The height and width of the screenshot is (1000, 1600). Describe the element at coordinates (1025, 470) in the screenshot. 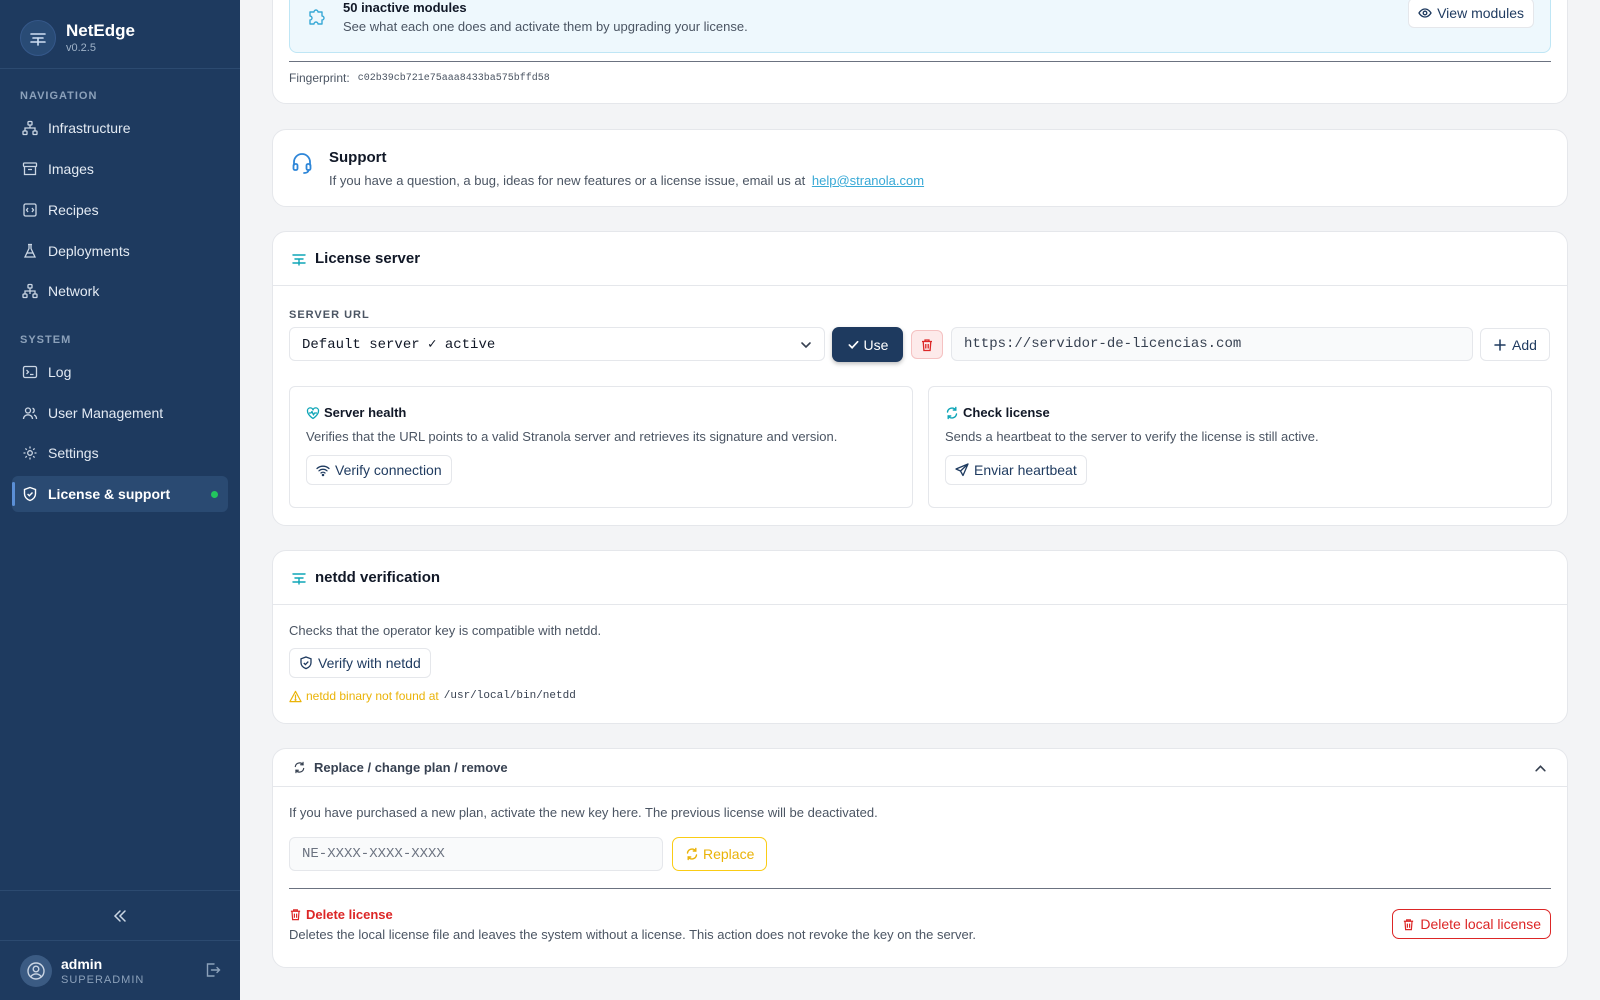

I see `send-heartbeat-label: Enviar heartbeat` at that location.